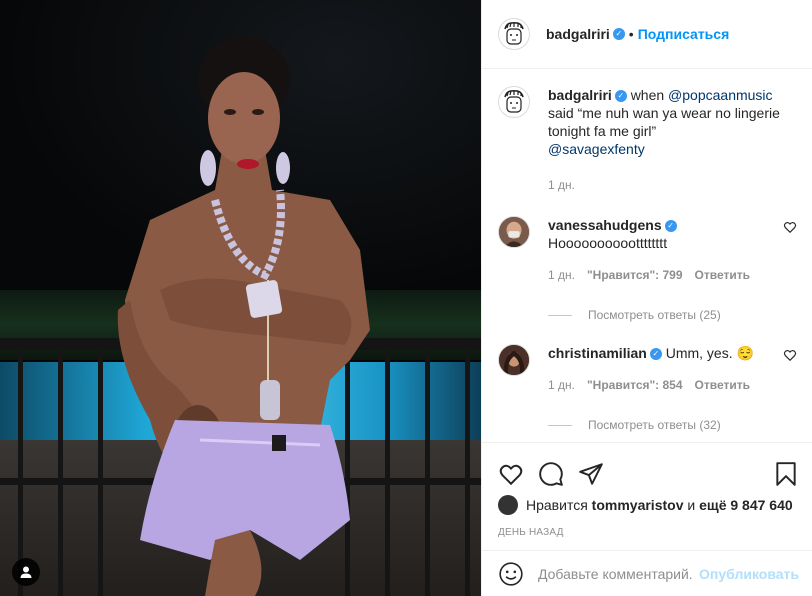  What do you see at coordinates (749, 574) in the screenshot?
I see `publish-button: Опубликовать` at bounding box center [749, 574].